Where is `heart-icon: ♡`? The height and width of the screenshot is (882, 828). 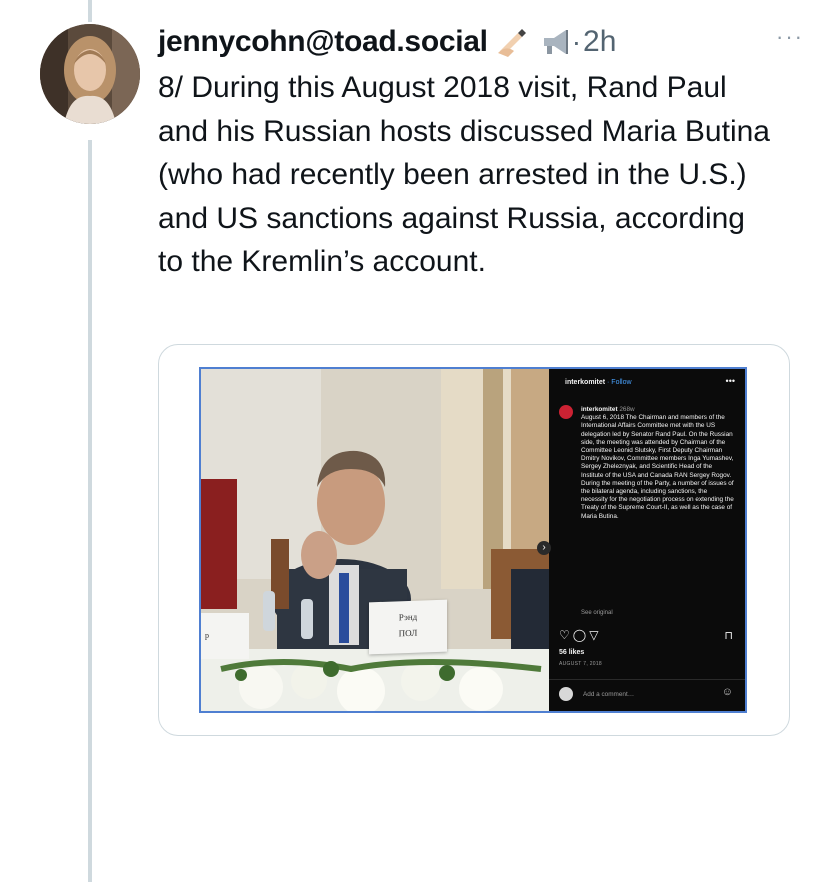
heart-icon: ♡ is located at coordinates (566, 635).